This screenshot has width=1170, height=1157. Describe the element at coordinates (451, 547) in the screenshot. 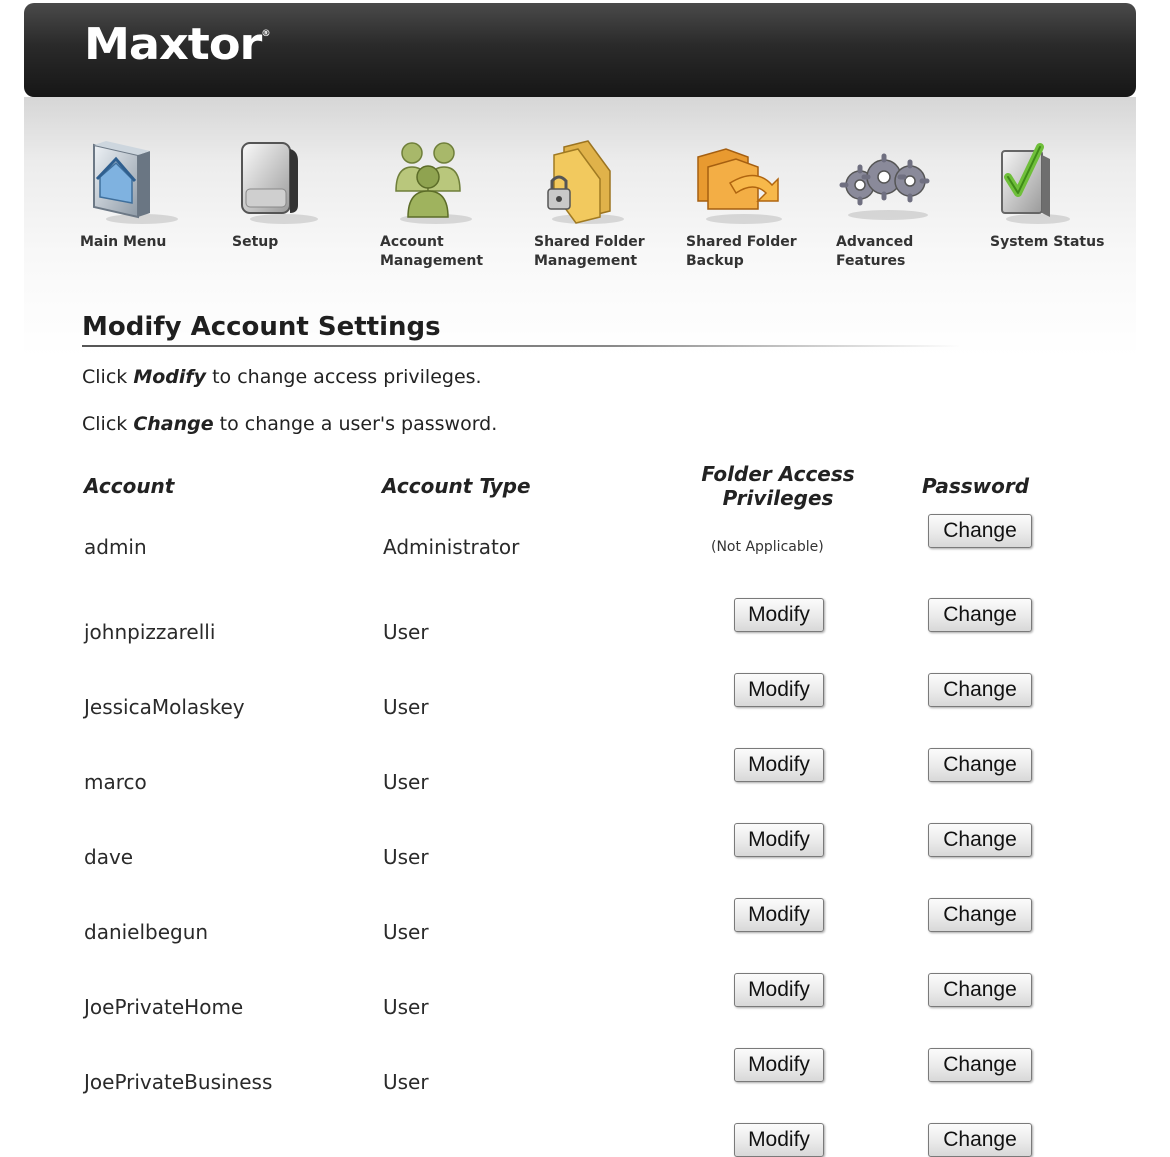

I see `account-type: Administrator` at that location.